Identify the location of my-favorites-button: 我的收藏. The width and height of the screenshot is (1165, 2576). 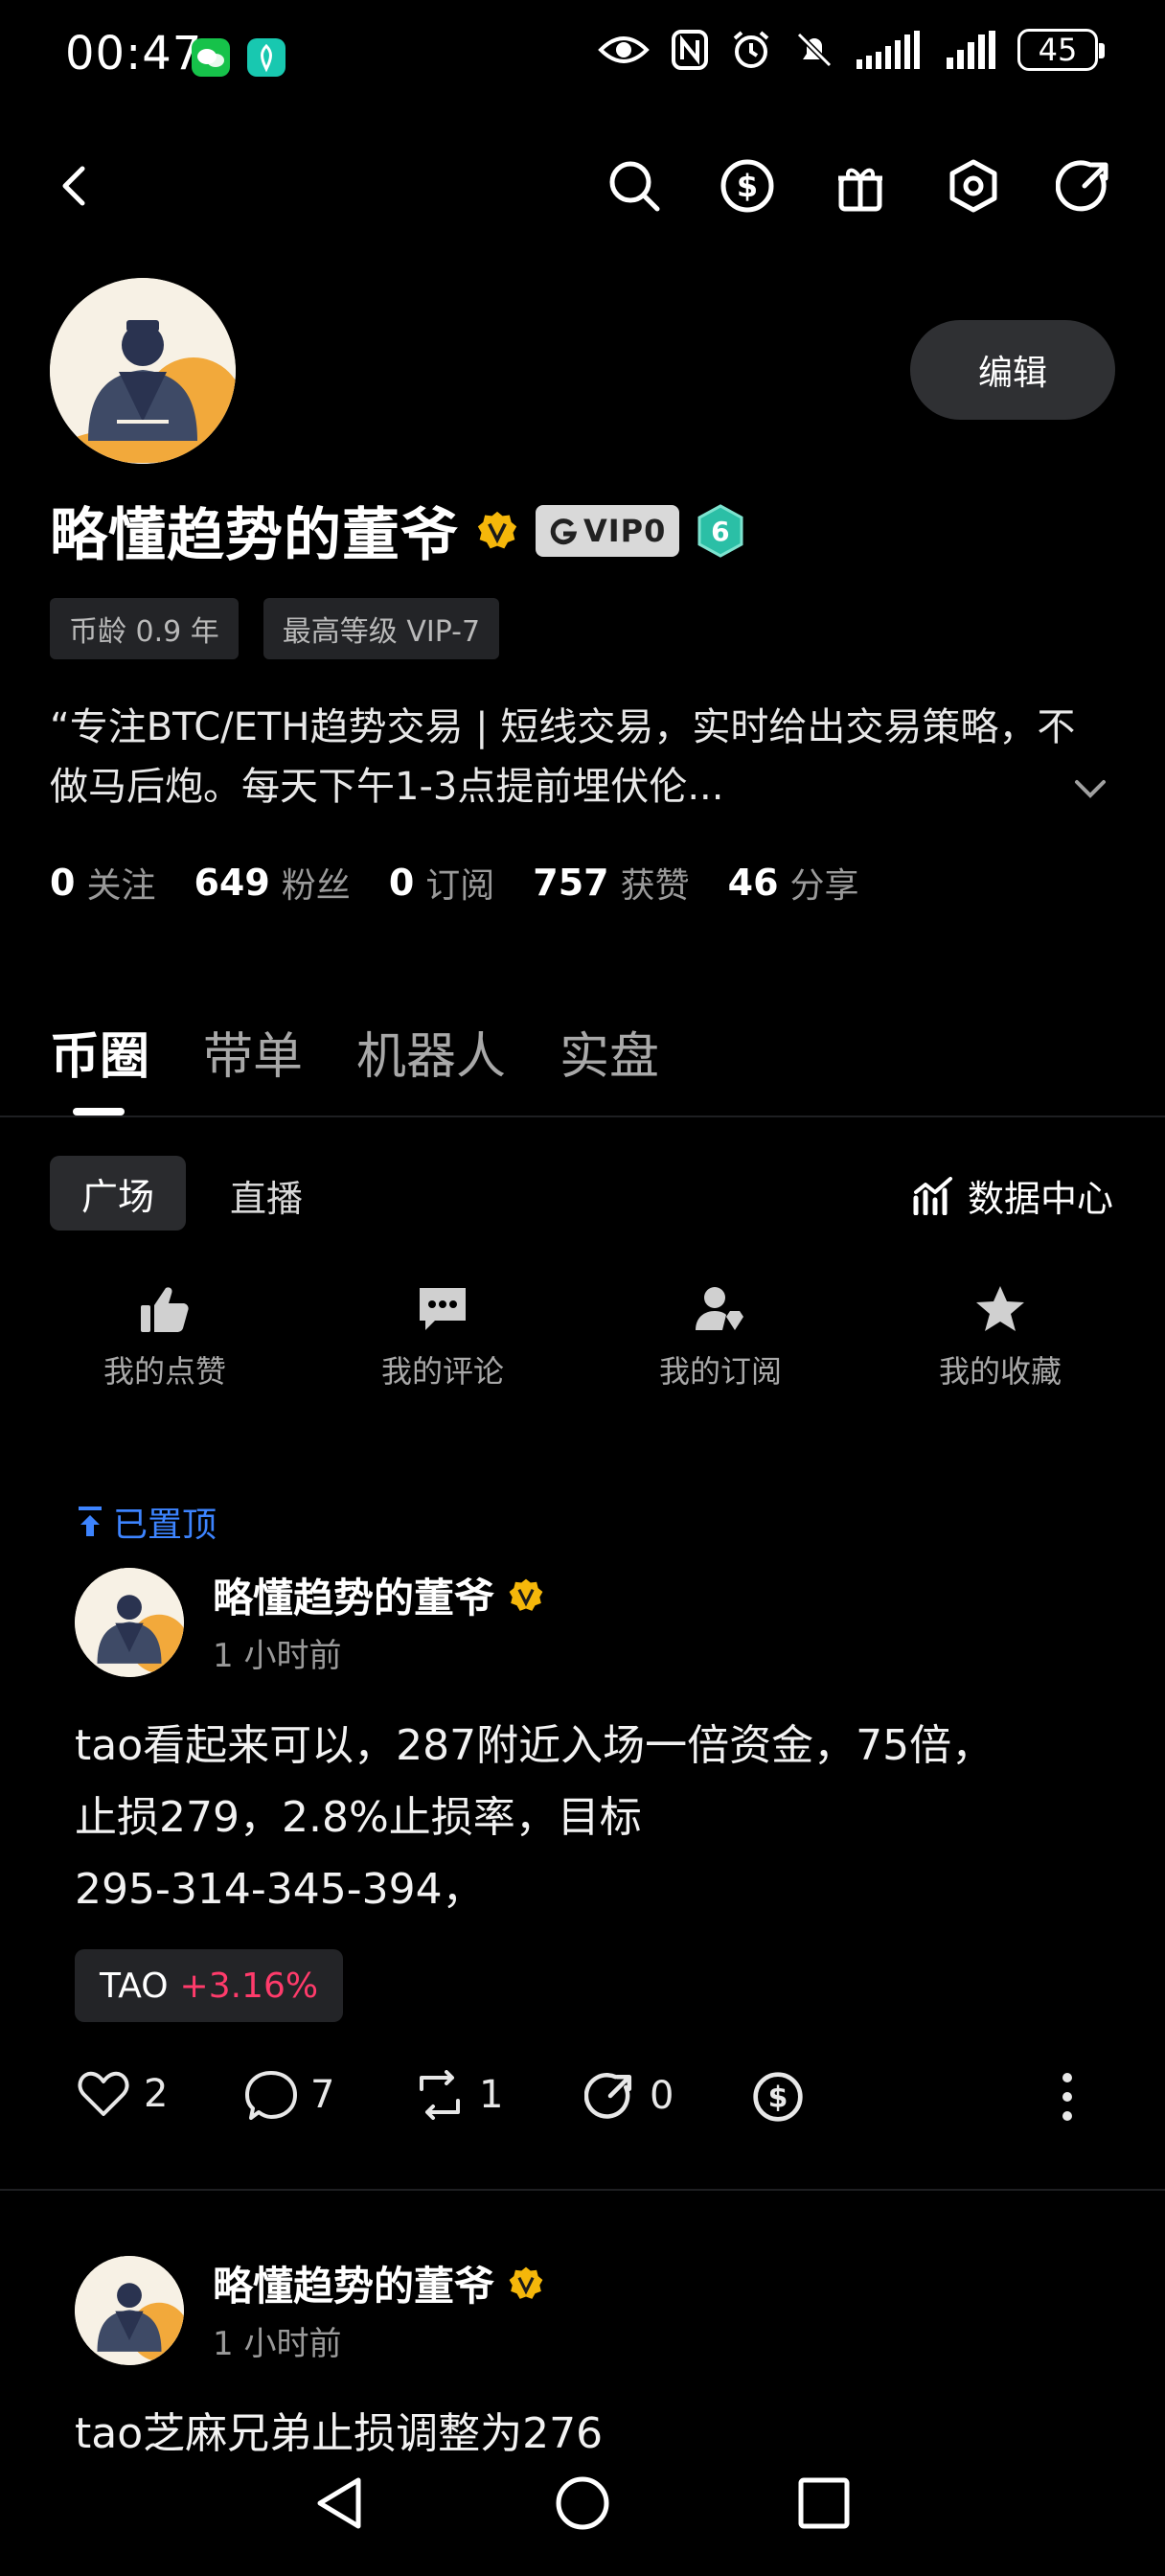
(1000, 1338).